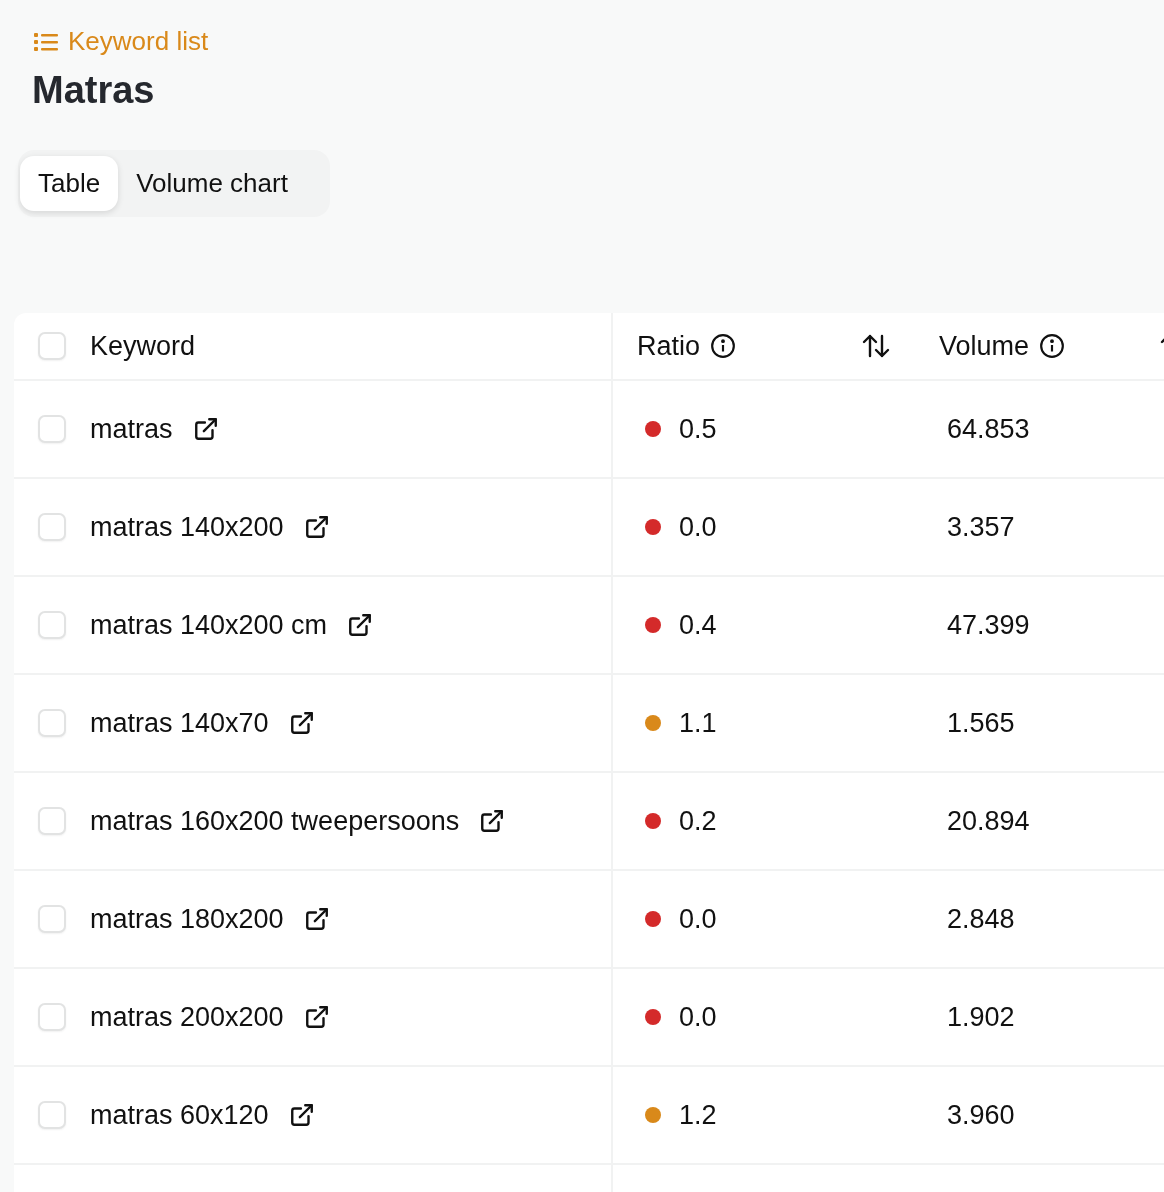 The width and height of the screenshot is (1164, 1192). Describe the element at coordinates (876, 346) in the screenshot. I see `sort-icon` at that location.